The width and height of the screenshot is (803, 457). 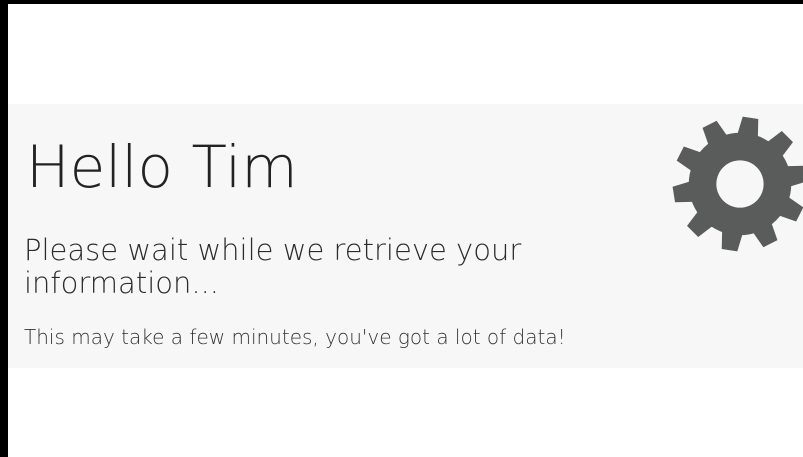 I want to click on window-border-left, so click(x=4, y=228).